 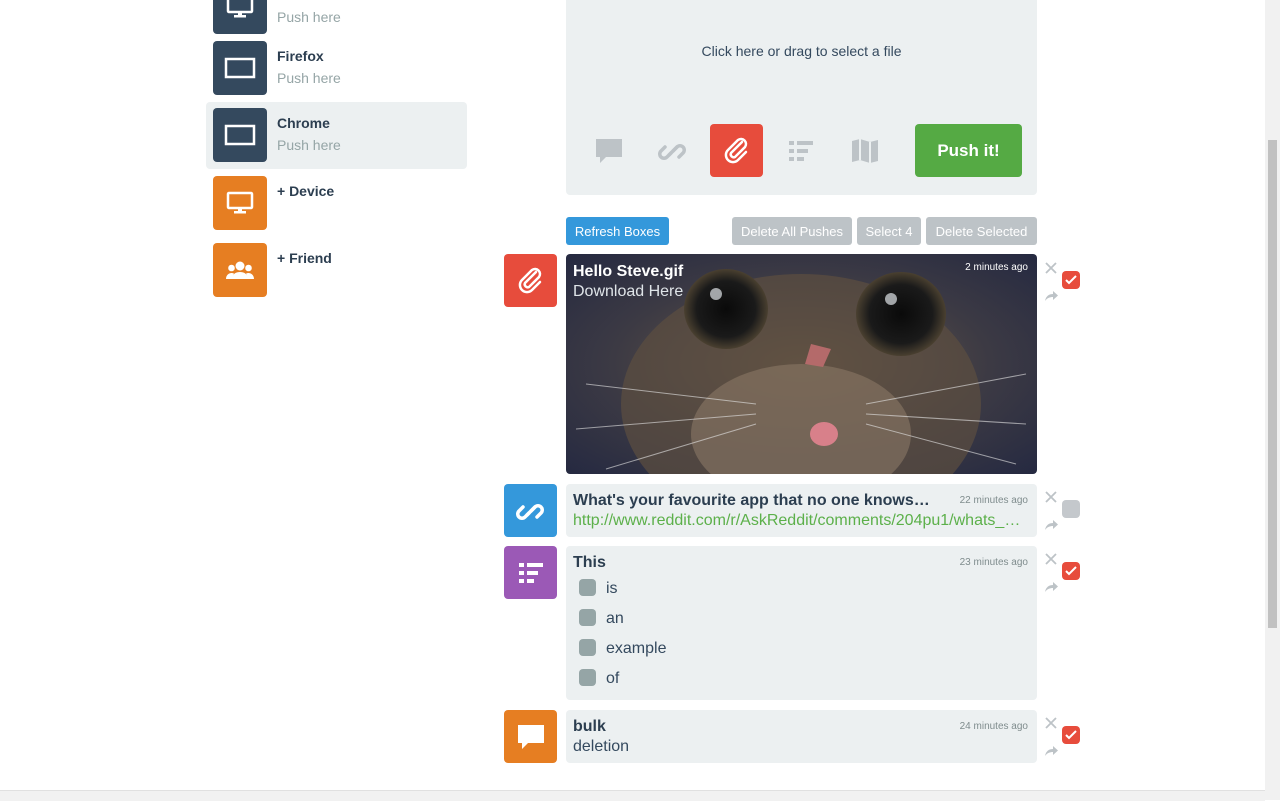 I want to click on push-it-button: Push it!, so click(x=968, y=150).